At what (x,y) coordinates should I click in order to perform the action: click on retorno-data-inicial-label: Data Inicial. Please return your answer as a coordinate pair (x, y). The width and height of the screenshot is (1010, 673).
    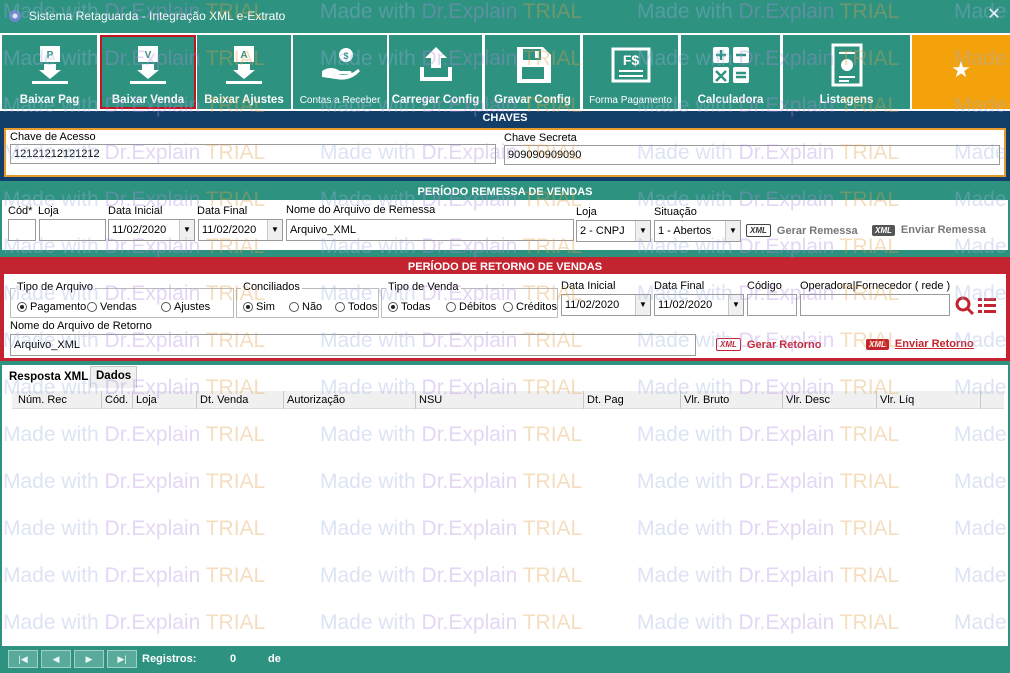
    Looking at the image, I should click on (588, 286).